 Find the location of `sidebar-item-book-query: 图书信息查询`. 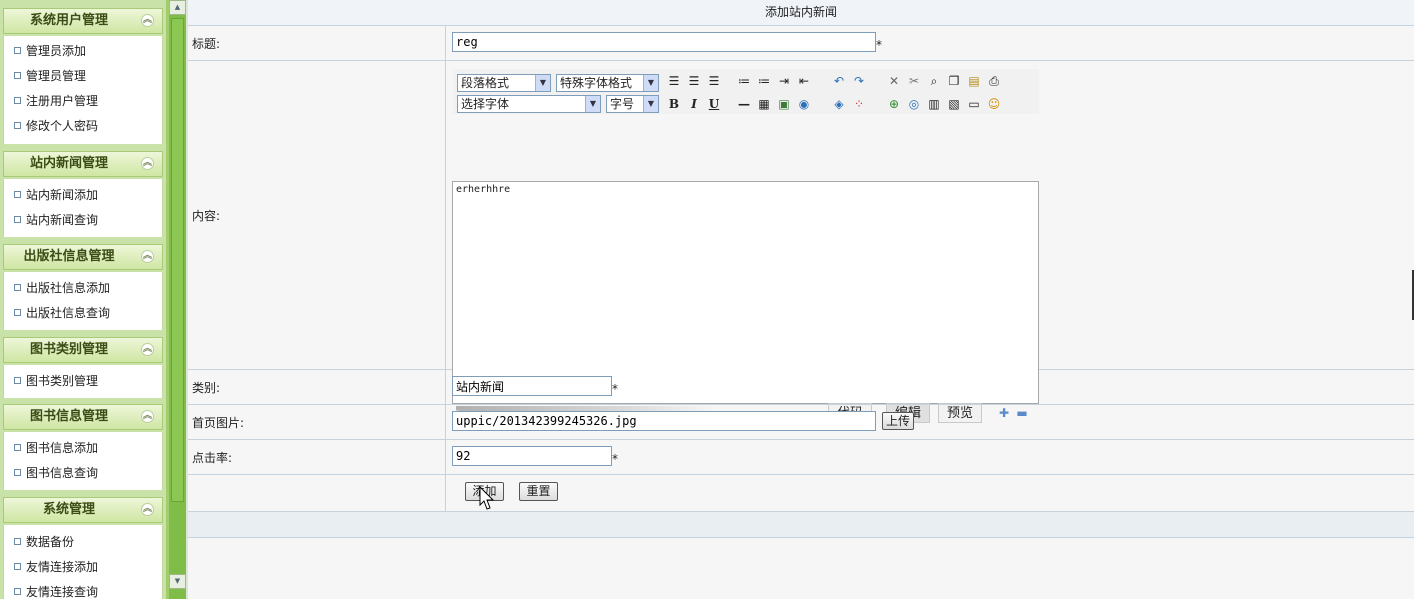

sidebar-item-book-query: 图书信息查询 is located at coordinates (83, 473).